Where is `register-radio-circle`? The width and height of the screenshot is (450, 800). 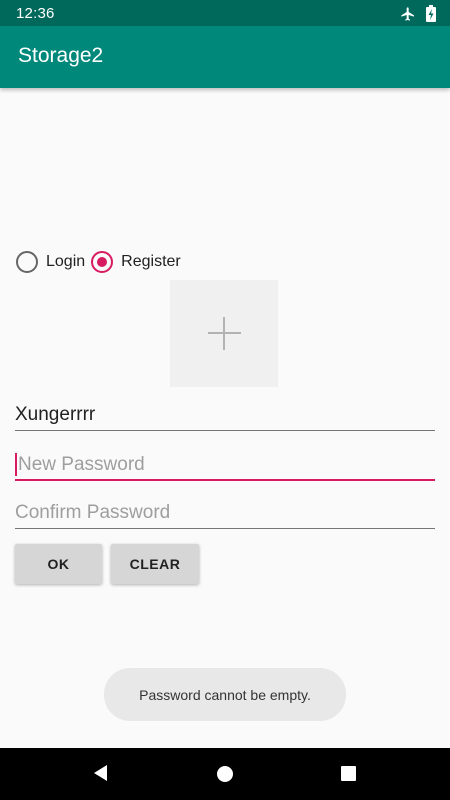 register-radio-circle is located at coordinates (102, 262).